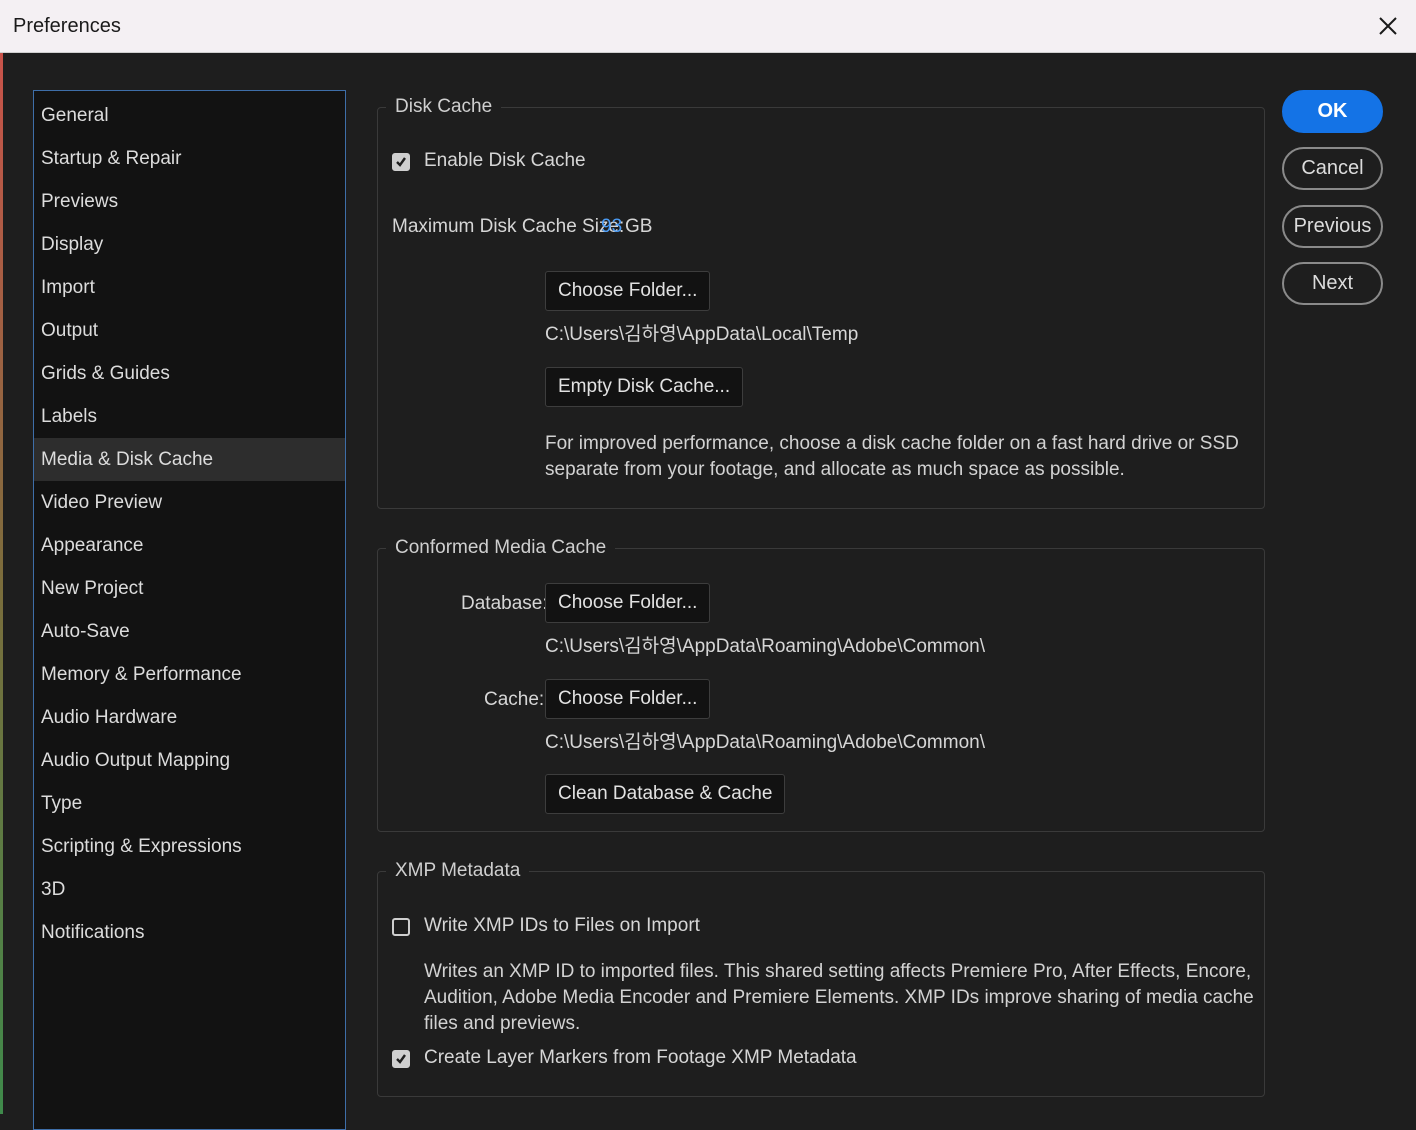 The width and height of the screenshot is (1416, 1130). What do you see at coordinates (611, 227) in the screenshot?
I see `max-cache-size-value: 93` at bounding box center [611, 227].